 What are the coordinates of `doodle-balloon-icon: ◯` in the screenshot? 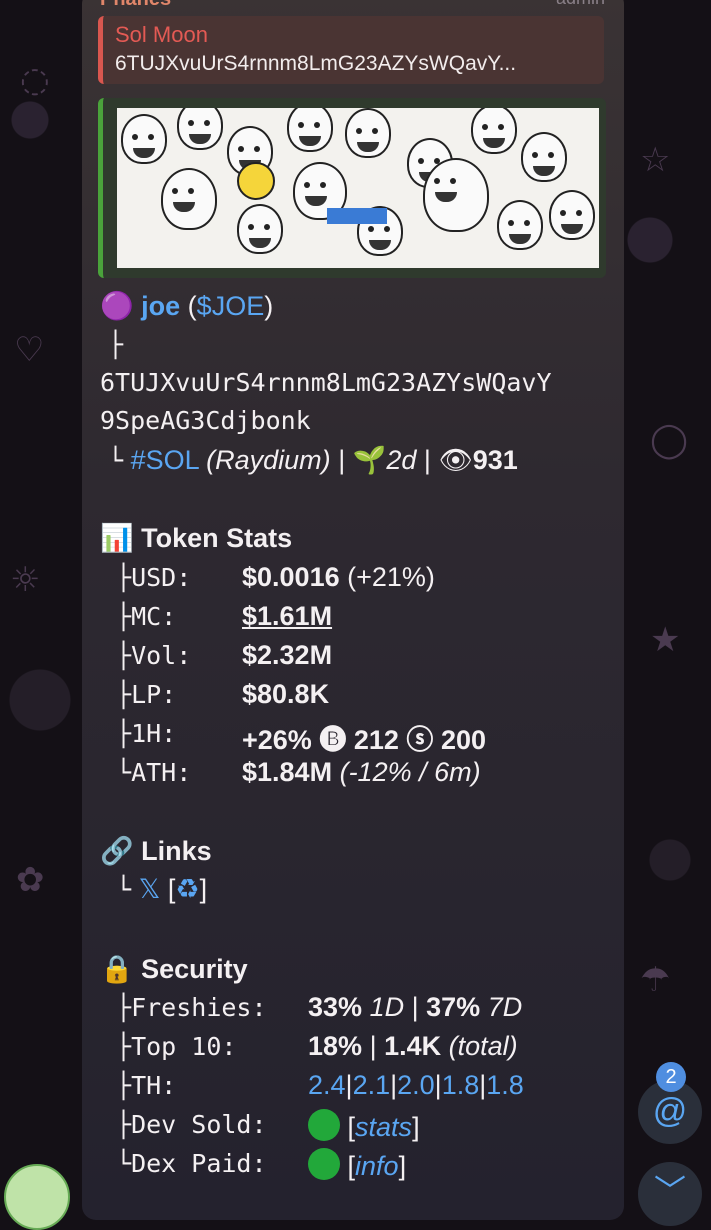 It's located at (669, 440).